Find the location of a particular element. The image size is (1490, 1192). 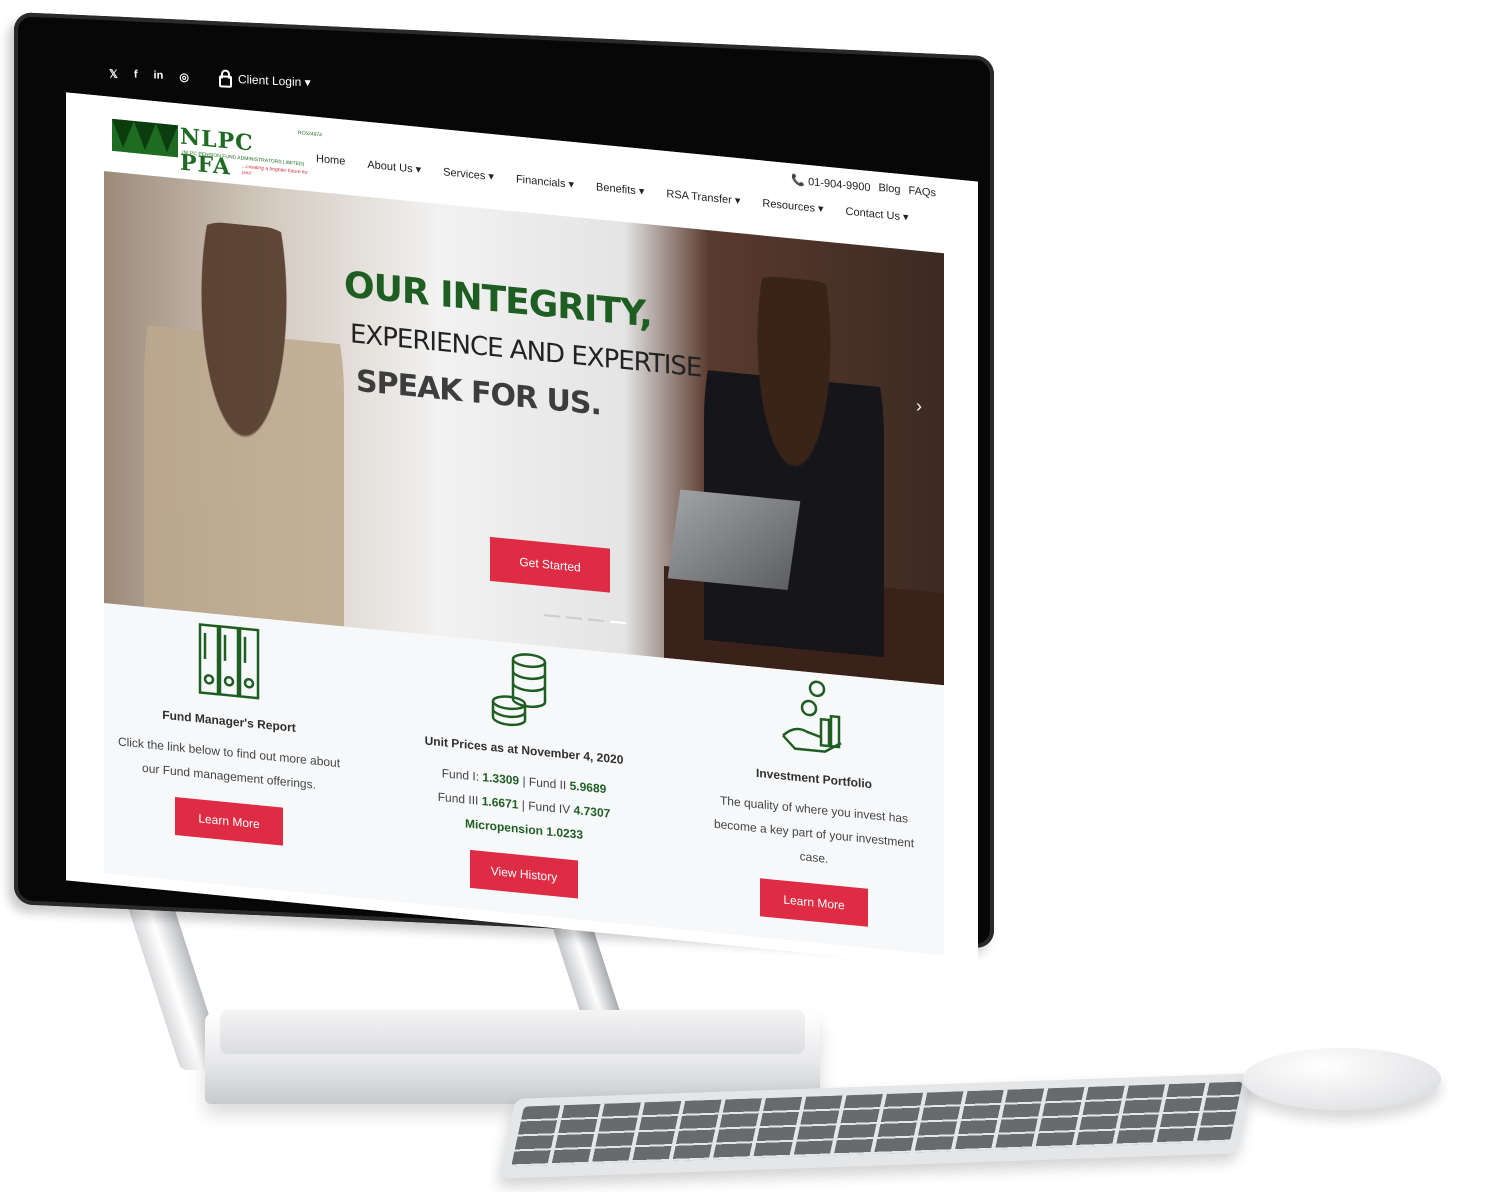

nav-financials: Financials ▾ is located at coordinates (545, 181).